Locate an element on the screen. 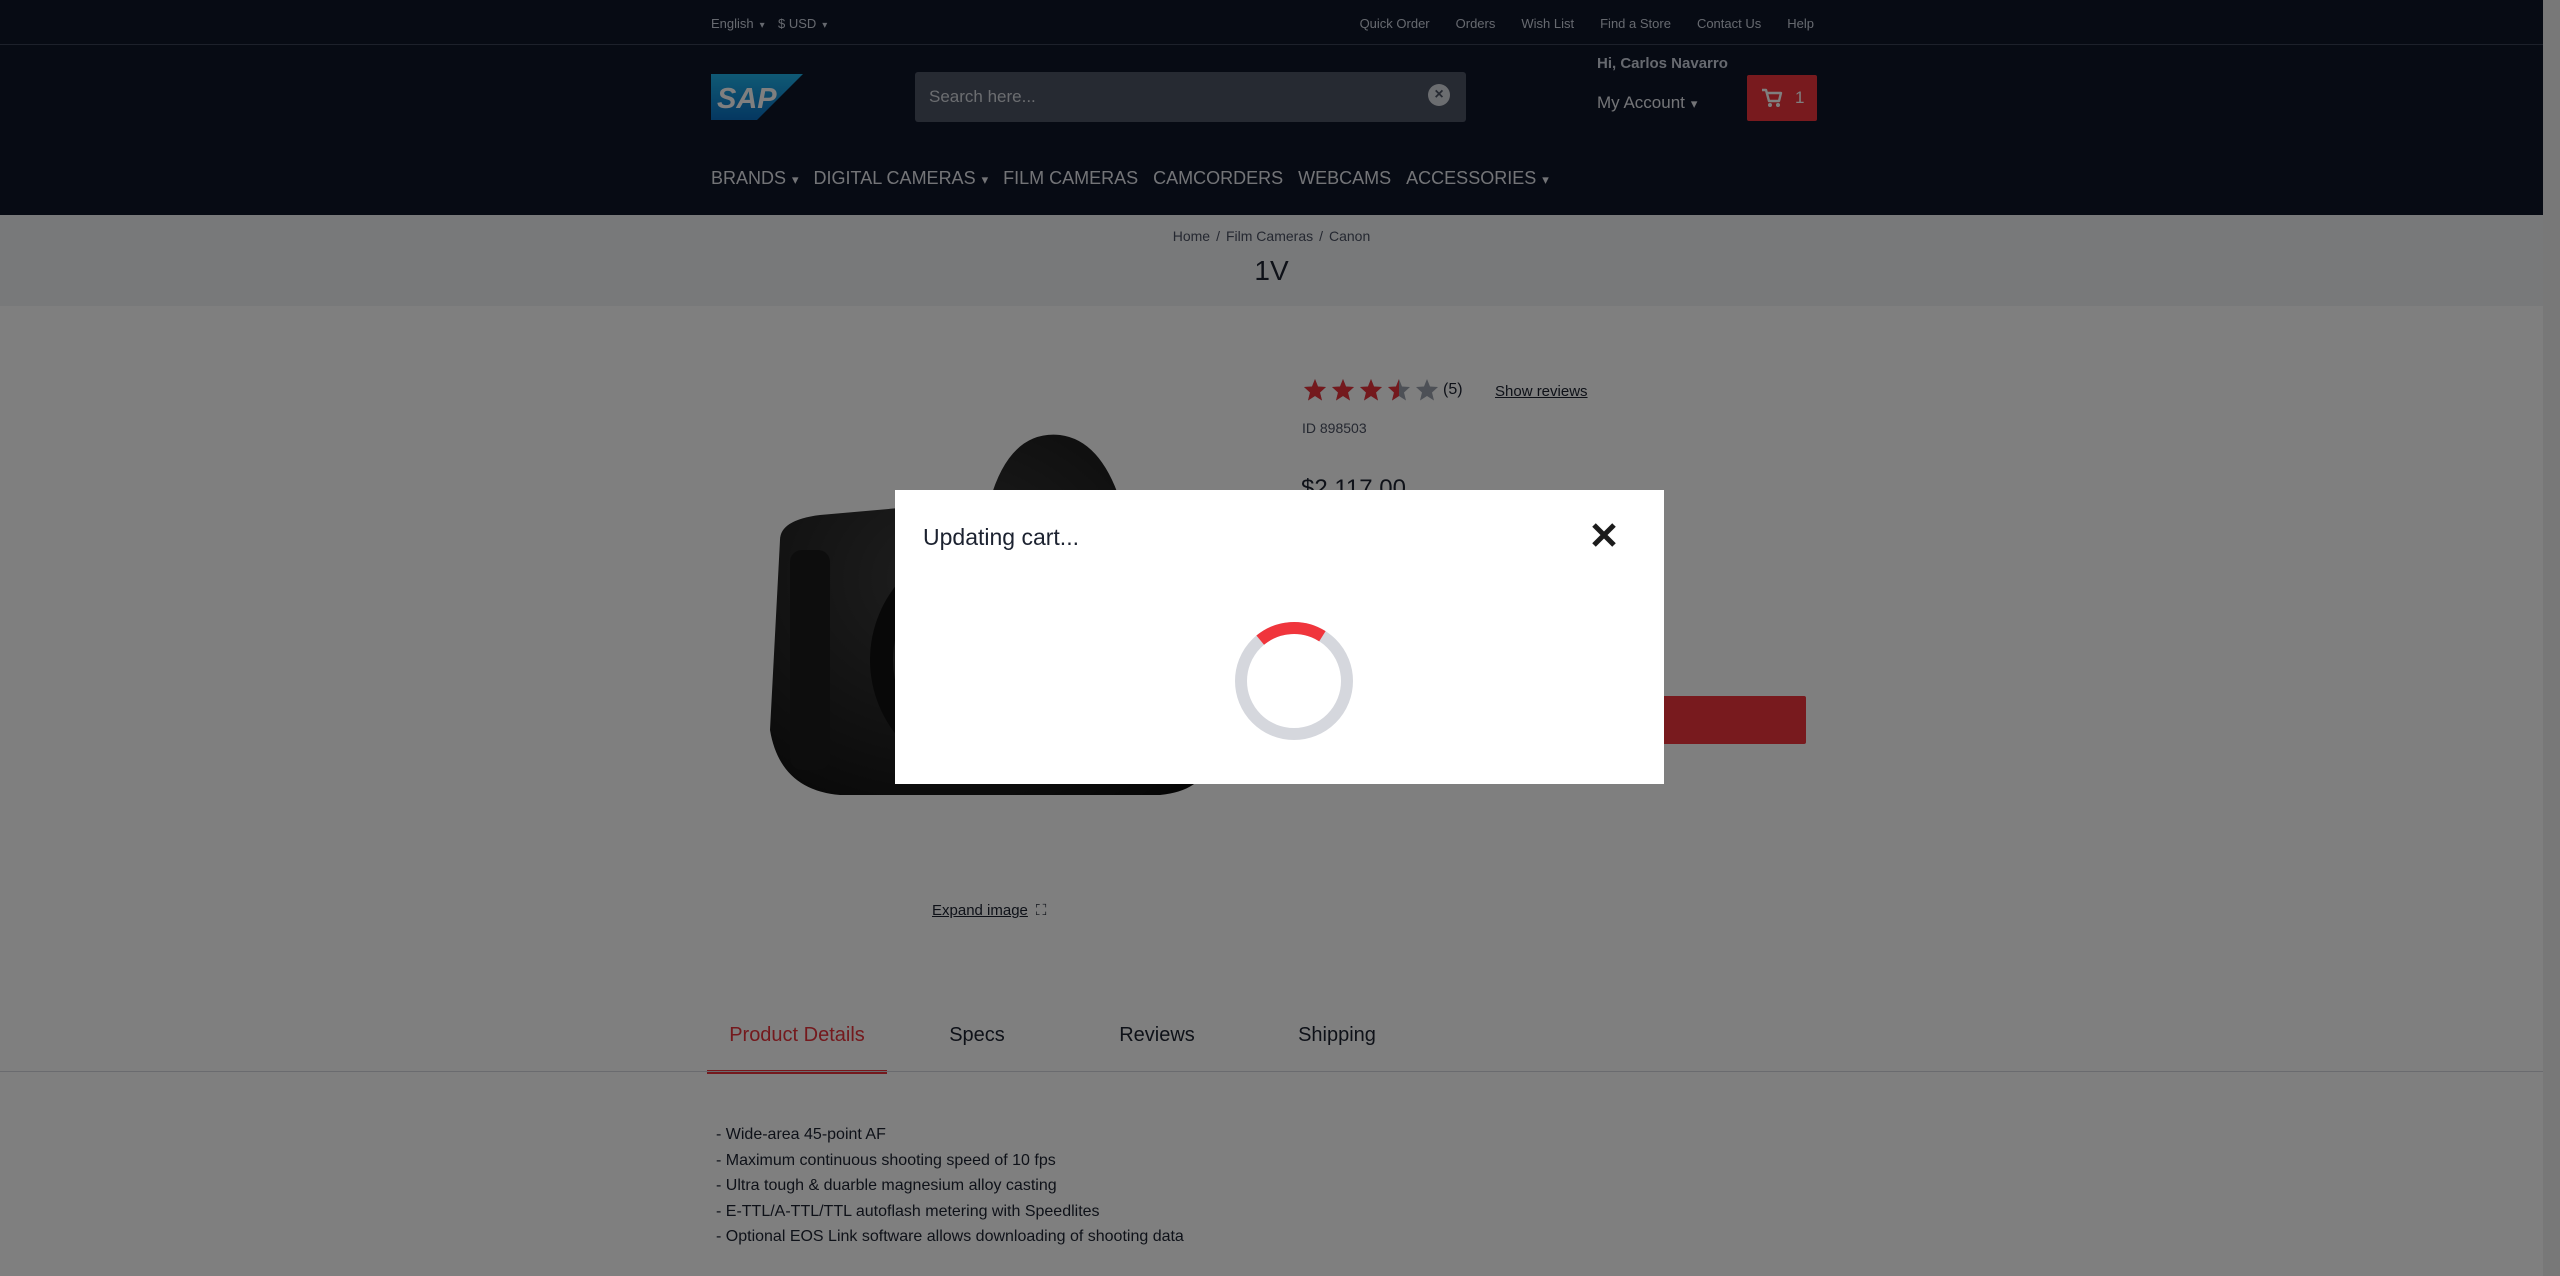 The width and height of the screenshot is (2560, 1276). loading-spinner is located at coordinates (1294, 681).